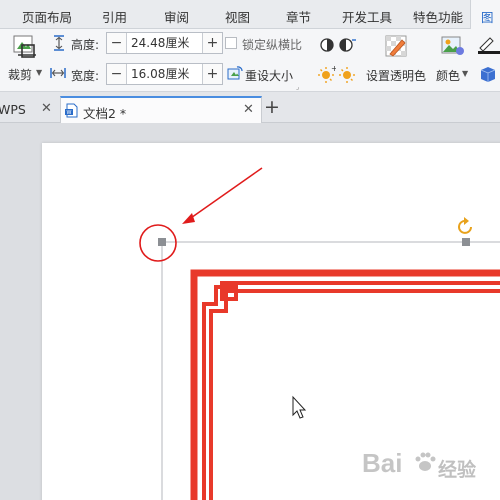  I want to click on tab-special-features: 特色功能, so click(438, 16).